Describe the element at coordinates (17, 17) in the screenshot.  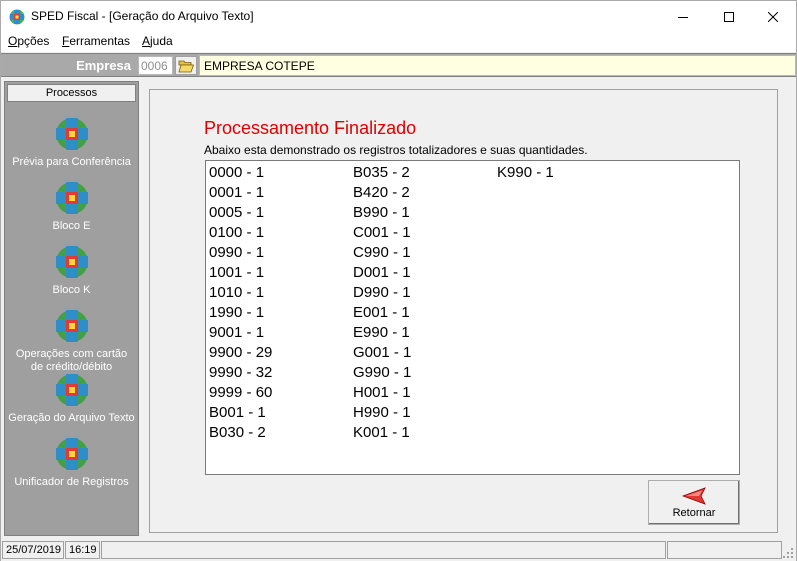
I see `app-icon` at that location.